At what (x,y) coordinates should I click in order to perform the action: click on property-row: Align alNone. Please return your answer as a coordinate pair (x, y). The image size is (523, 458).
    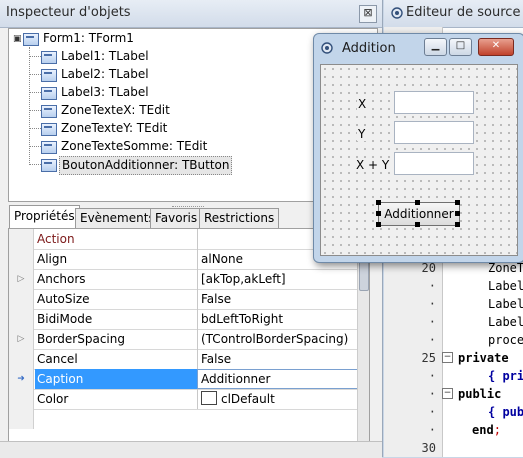
    Looking at the image, I should click on (183, 259).